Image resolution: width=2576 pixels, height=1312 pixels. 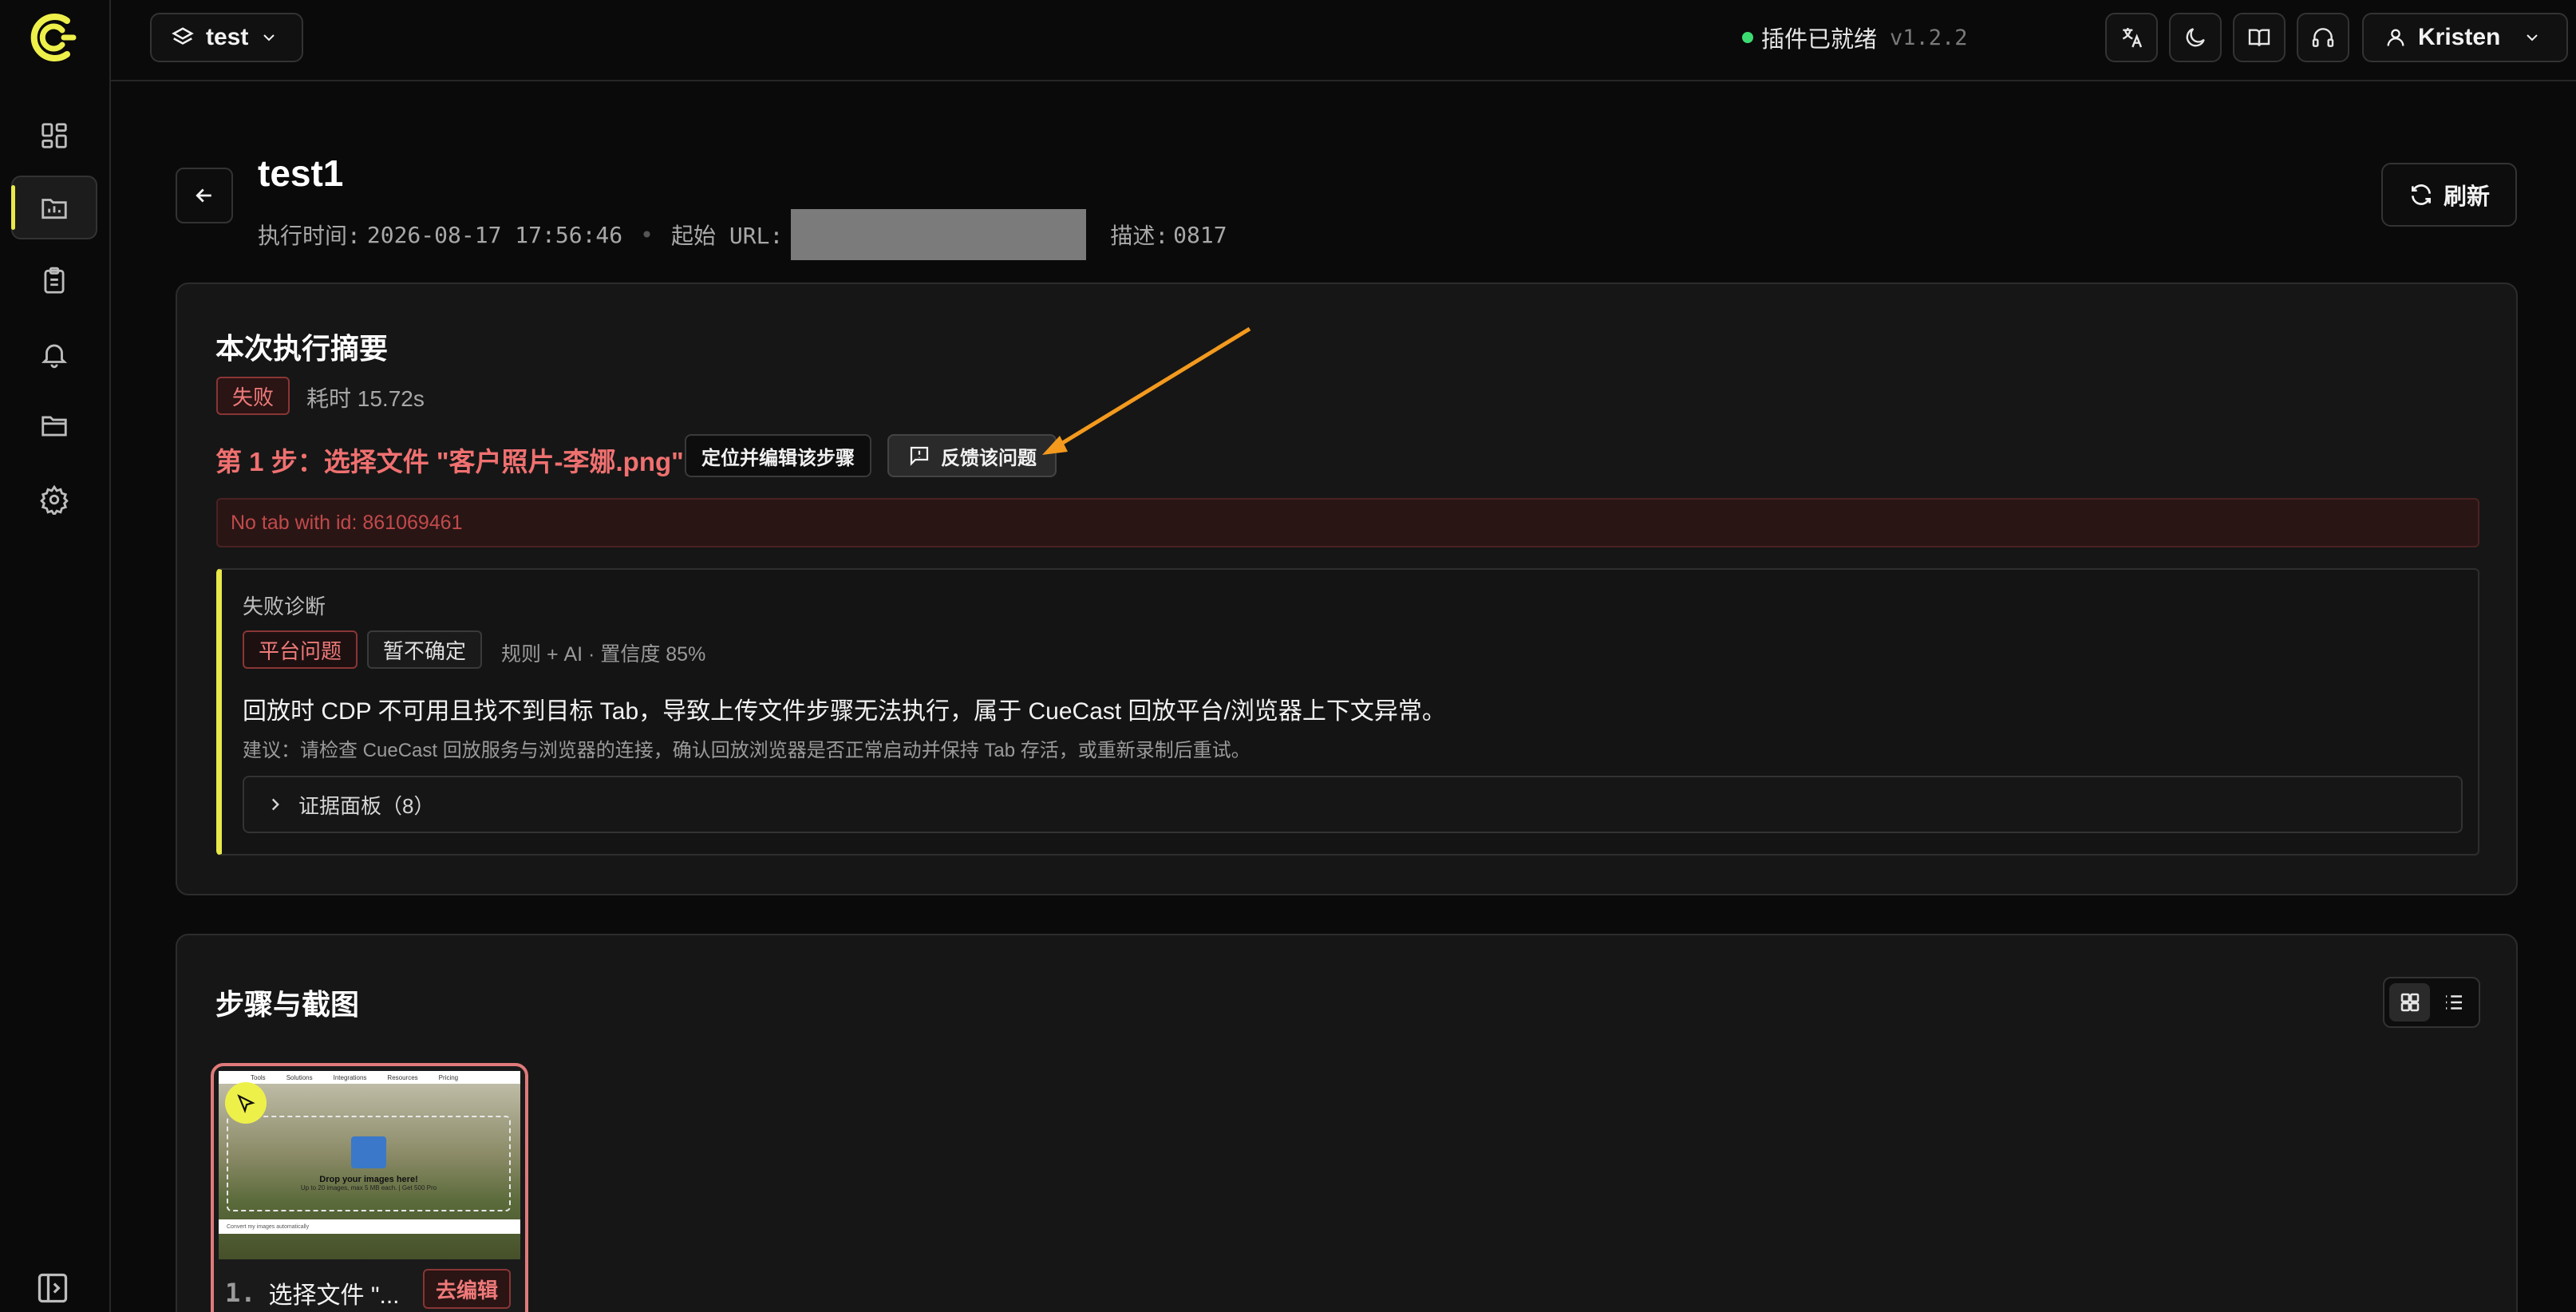 I want to click on feedback-button: 反馈该问题, so click(x=972, y=455).